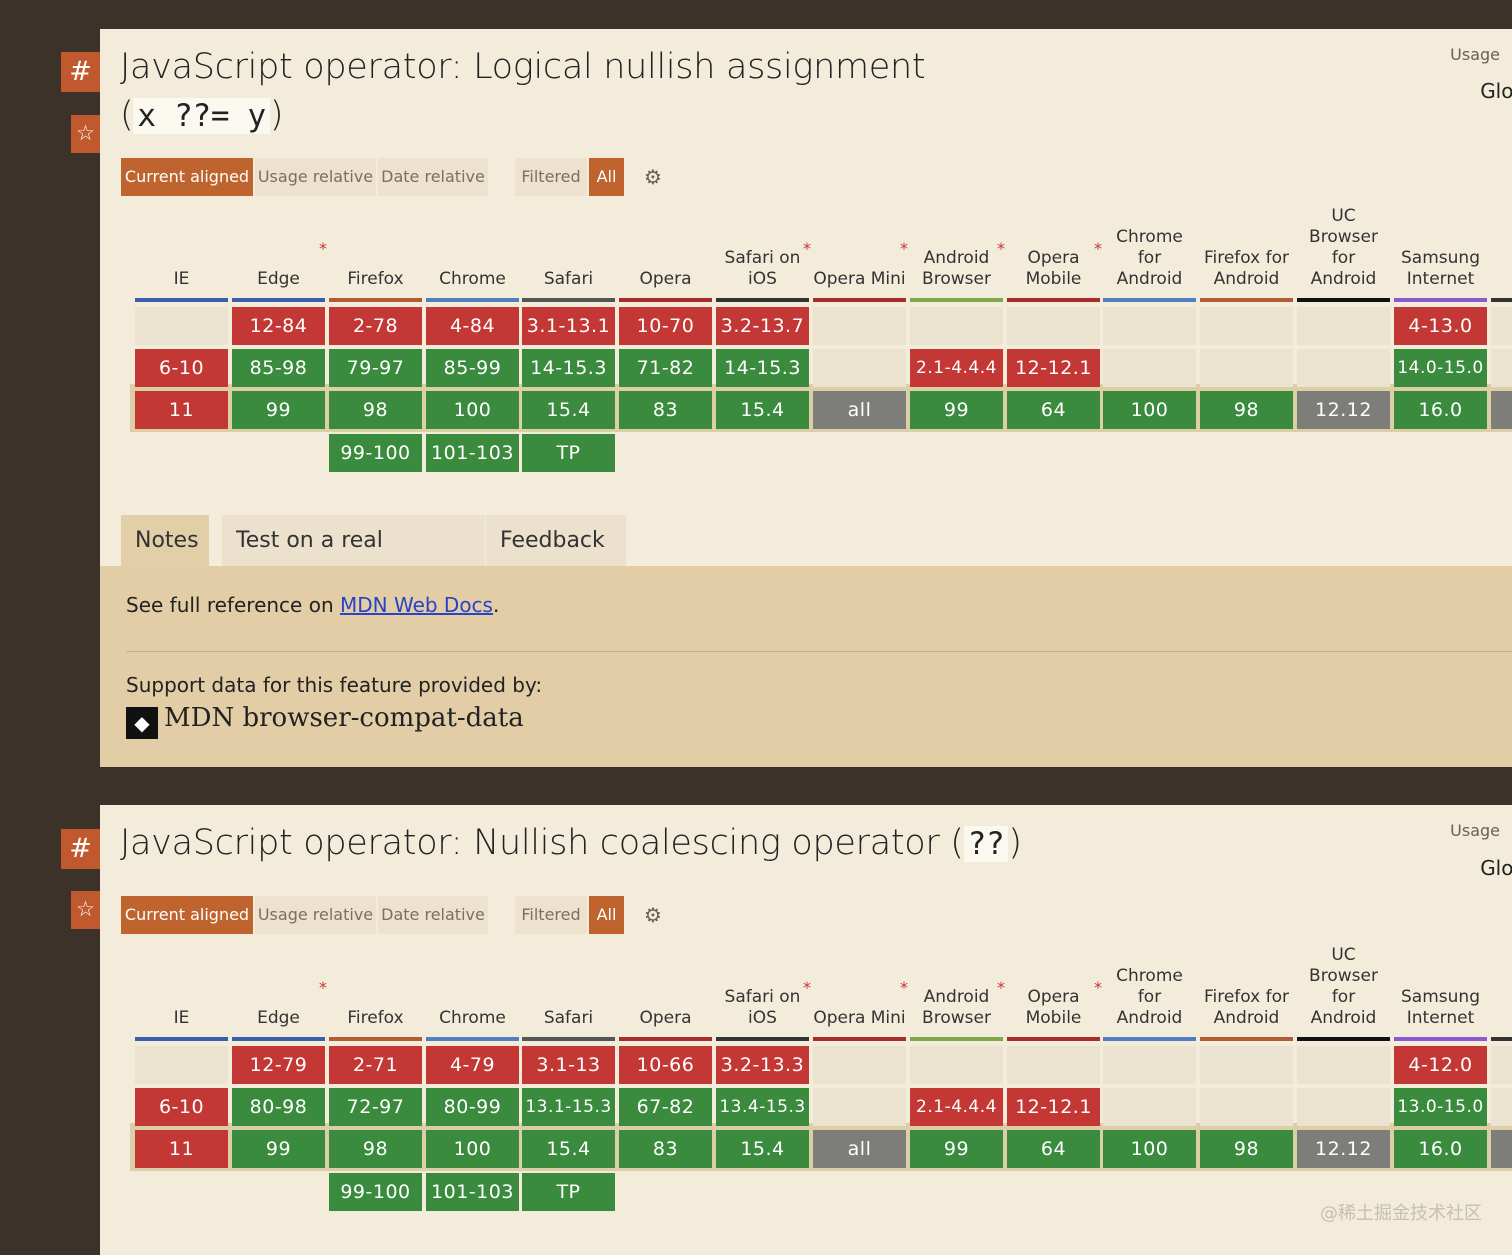 This screenshot has width=1512, height=1255. I want to click on support-cell: all, so click(859, 1149).